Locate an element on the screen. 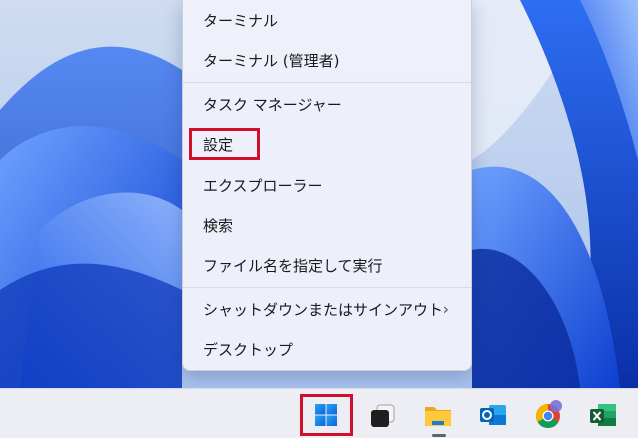  menu-item-shutdown-signout: シャットダウンまたはサインアウト › is located at coordinates (327, 309).